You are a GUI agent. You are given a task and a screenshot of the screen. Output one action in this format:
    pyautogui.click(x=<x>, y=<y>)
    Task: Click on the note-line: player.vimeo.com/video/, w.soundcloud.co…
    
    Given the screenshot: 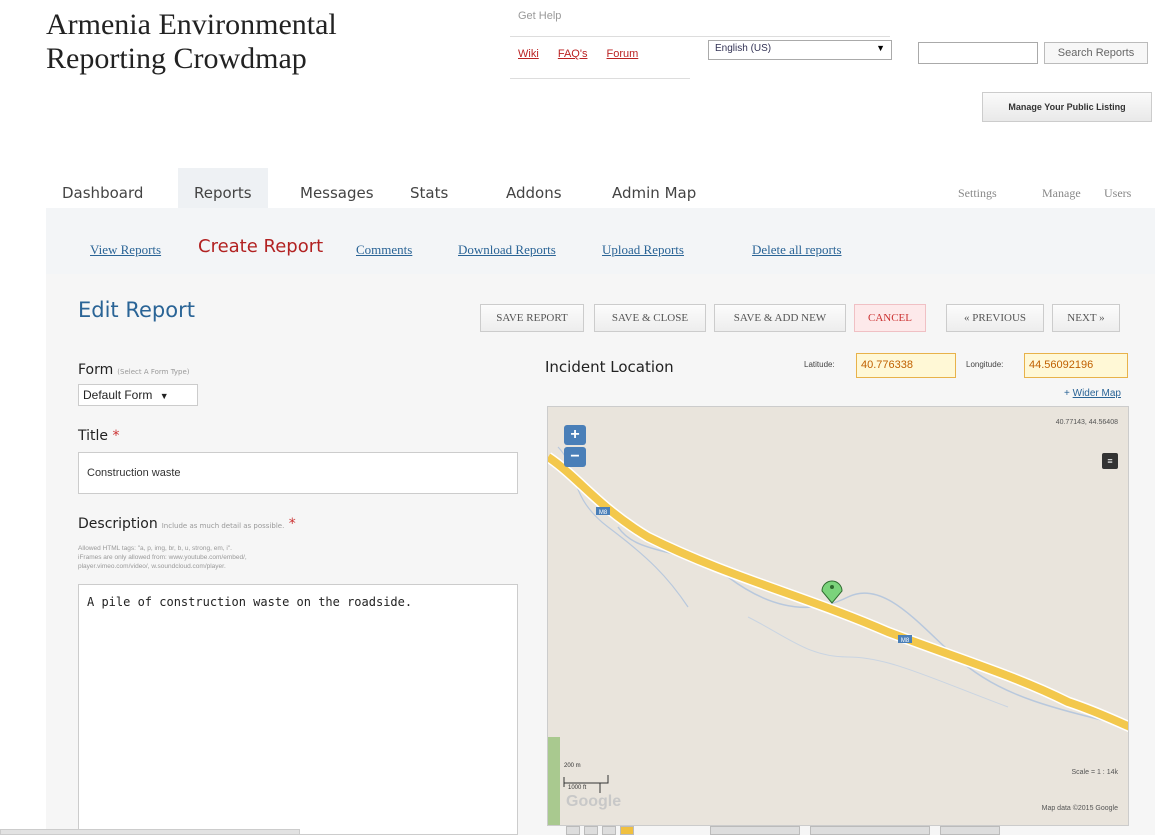 What is the action you would take?
    pyautogui.click(x=152, y=566)
    